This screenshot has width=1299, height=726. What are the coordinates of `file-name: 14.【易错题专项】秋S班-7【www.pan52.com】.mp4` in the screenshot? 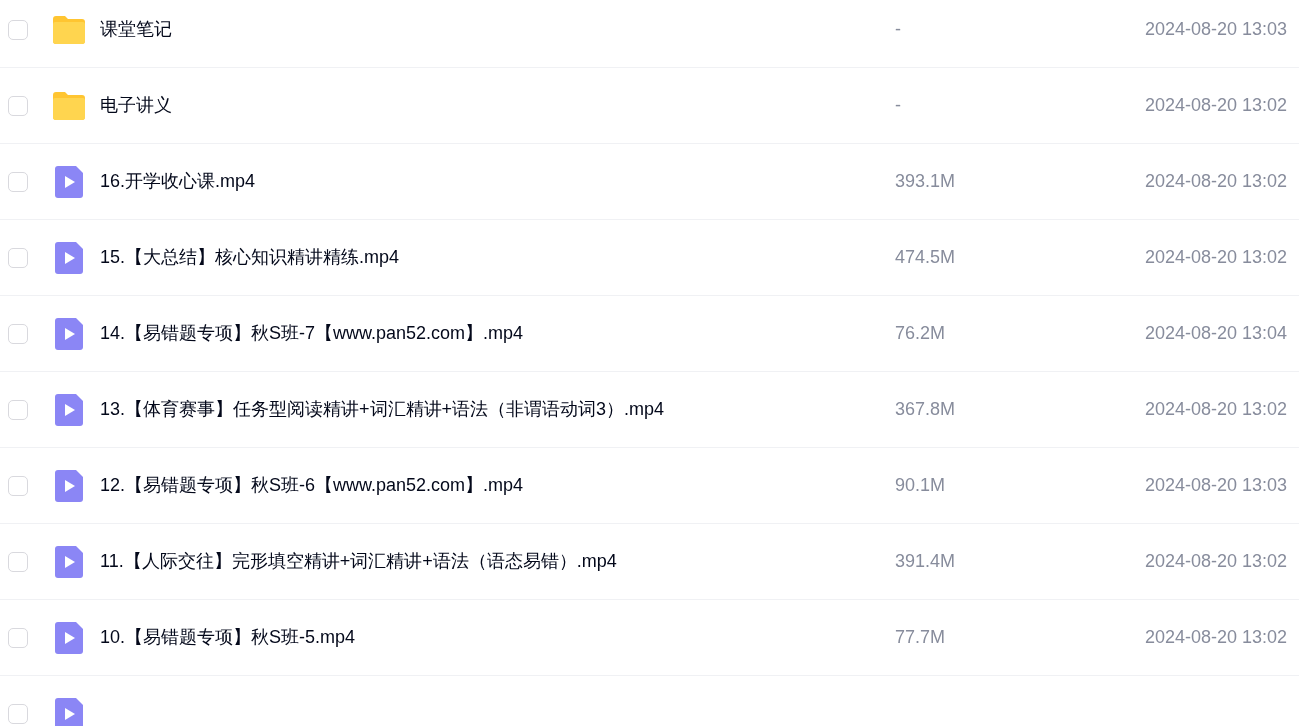 It's located at (312, 333).